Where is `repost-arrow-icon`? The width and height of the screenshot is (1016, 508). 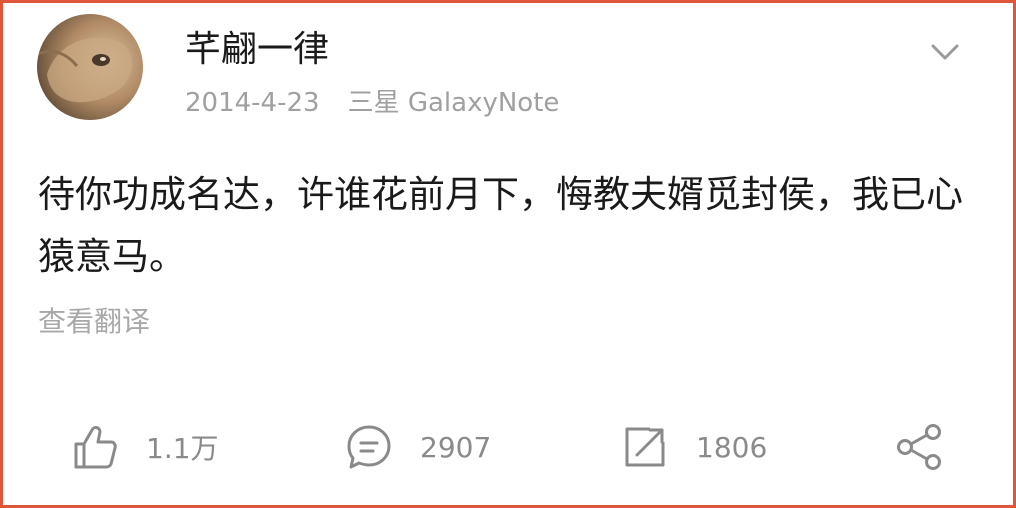
repost-arrow-icon is located at coordinates (645, 447).